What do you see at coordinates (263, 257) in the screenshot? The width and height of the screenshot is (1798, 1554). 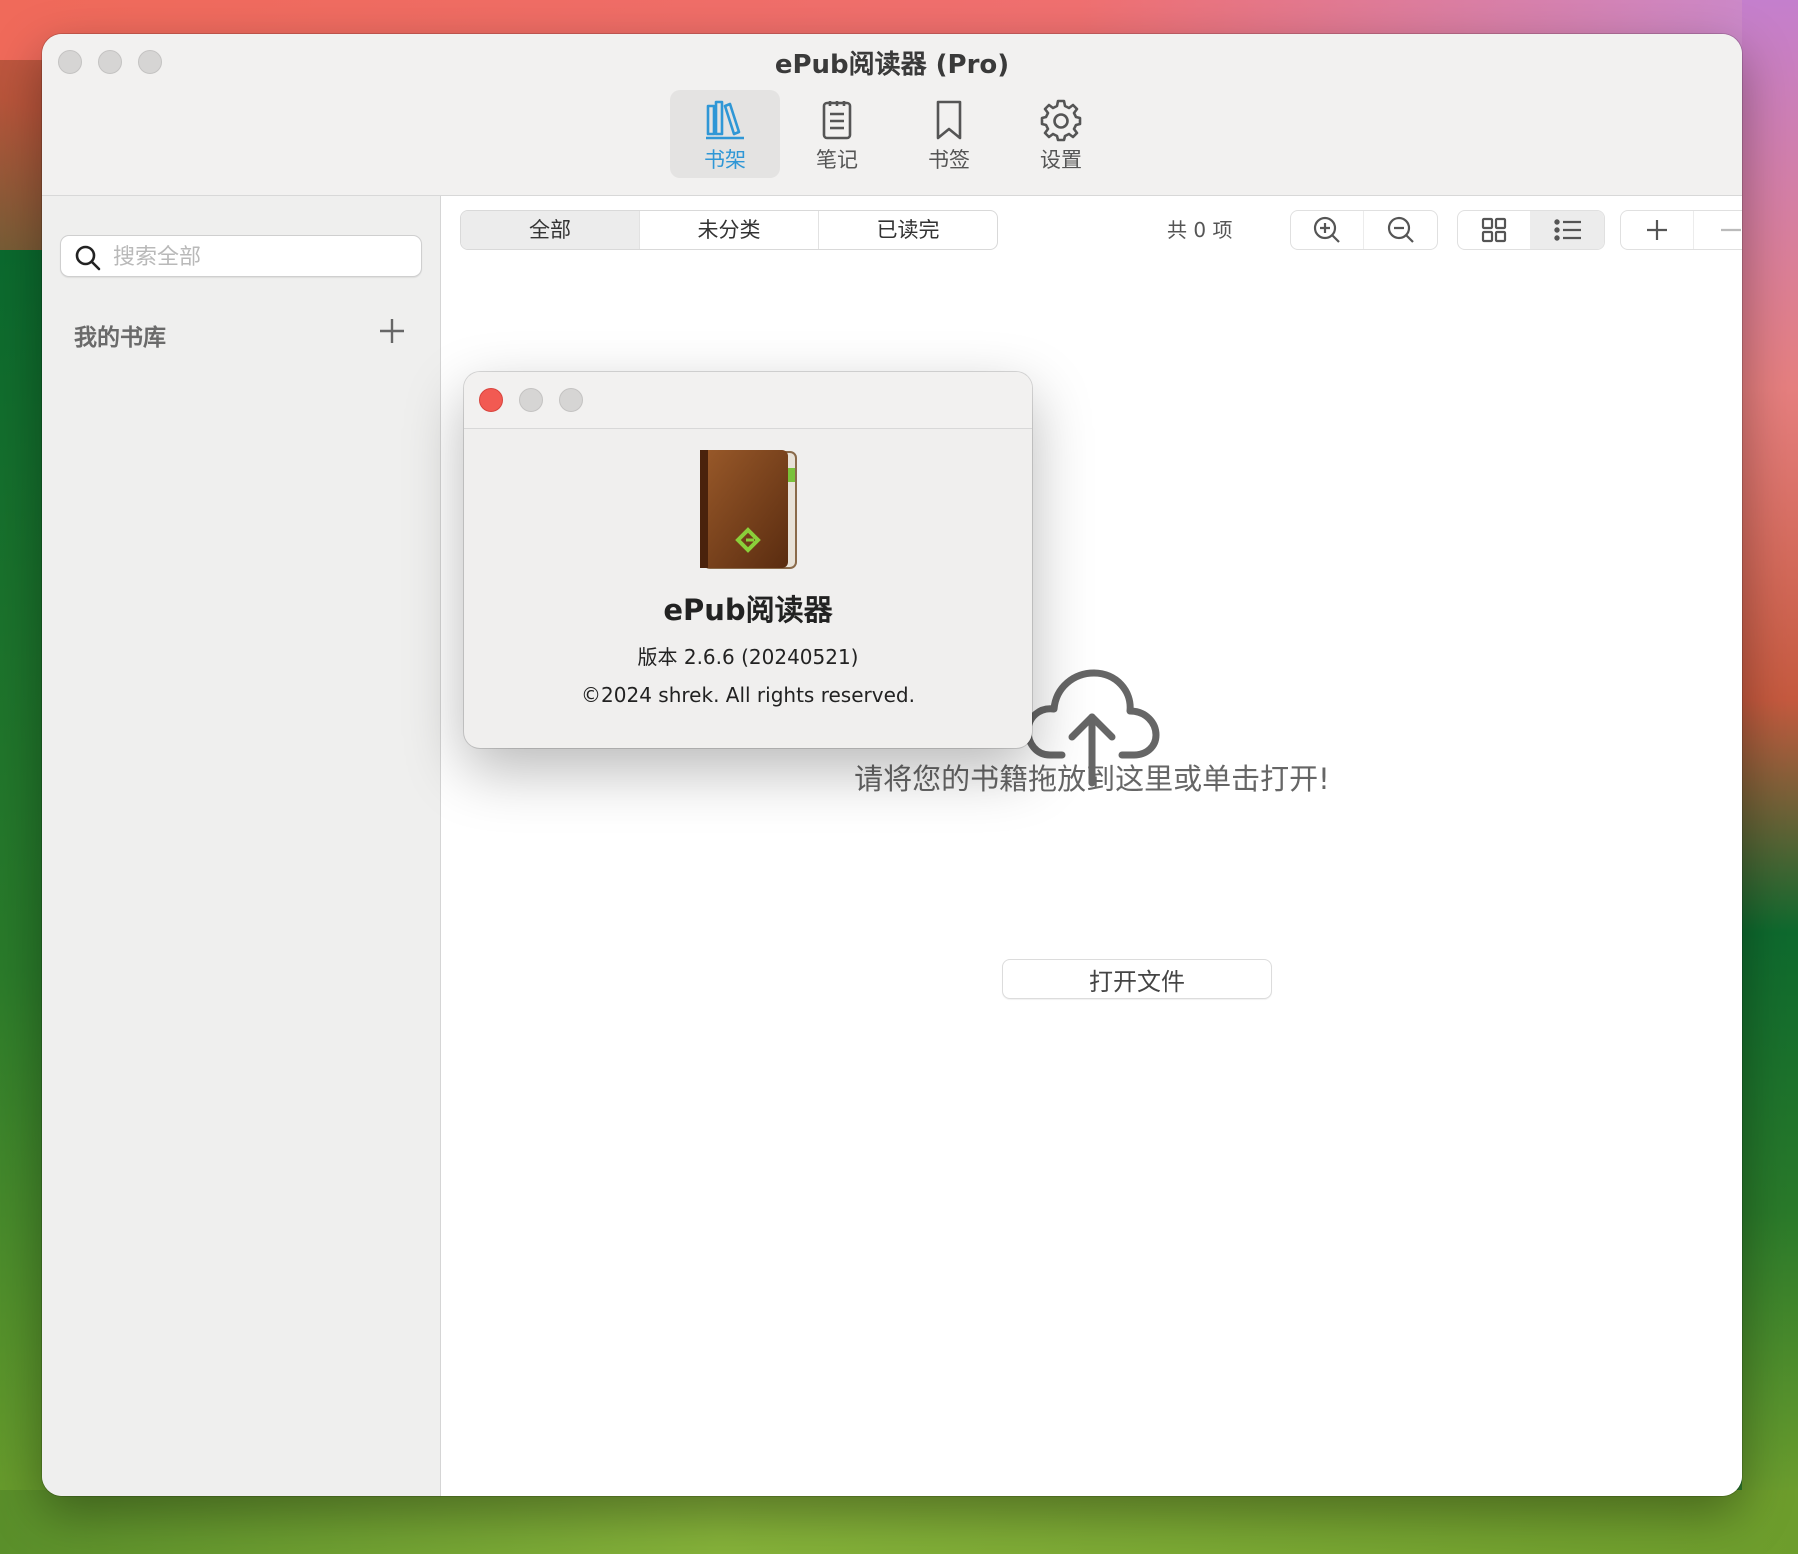 I see `search-input` at bounding box center [263, 257].